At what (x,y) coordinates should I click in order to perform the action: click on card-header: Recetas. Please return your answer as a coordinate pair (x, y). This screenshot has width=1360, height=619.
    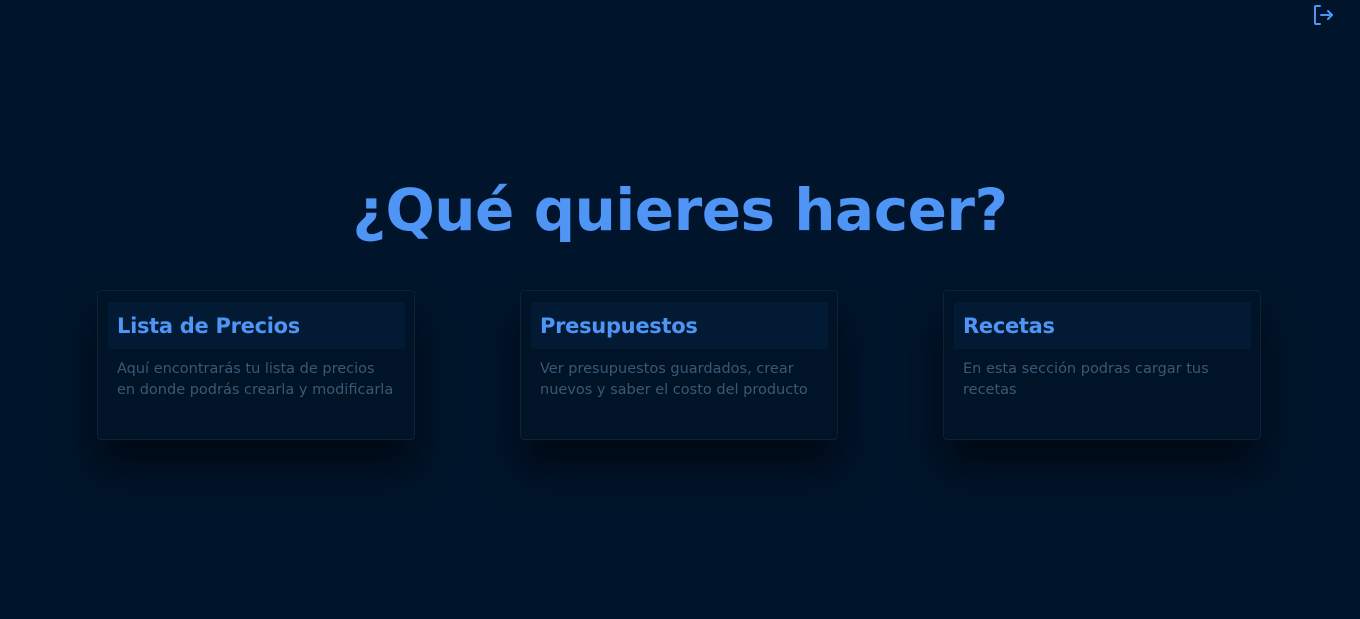
    Looking at the image, I should click on (1102, 325).